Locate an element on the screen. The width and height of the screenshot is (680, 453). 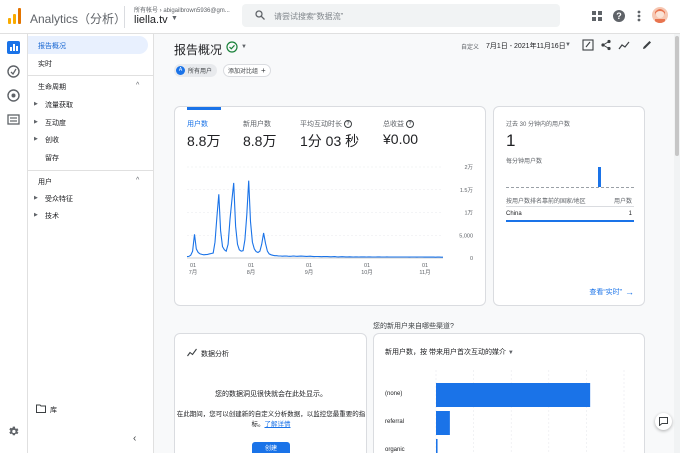
metric-engagement-label: 平均互动时长? is located at coordinates (326, 124).